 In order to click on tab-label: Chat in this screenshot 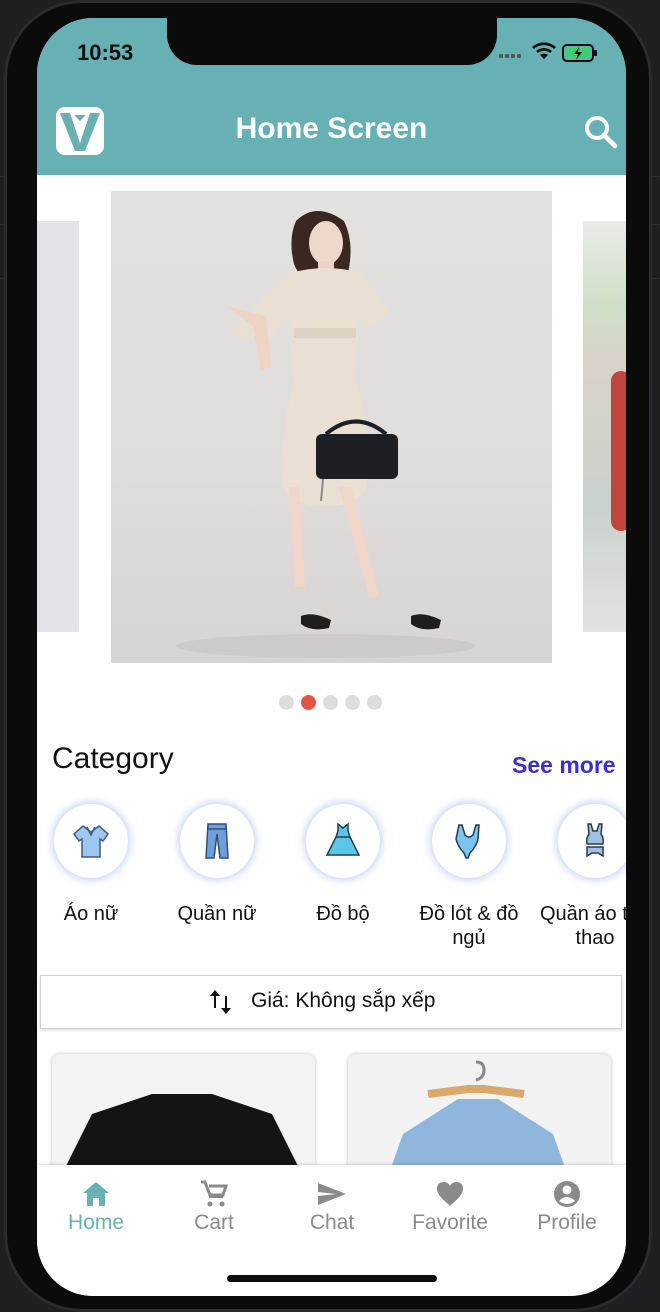, I will do `click(332, 1222)`.